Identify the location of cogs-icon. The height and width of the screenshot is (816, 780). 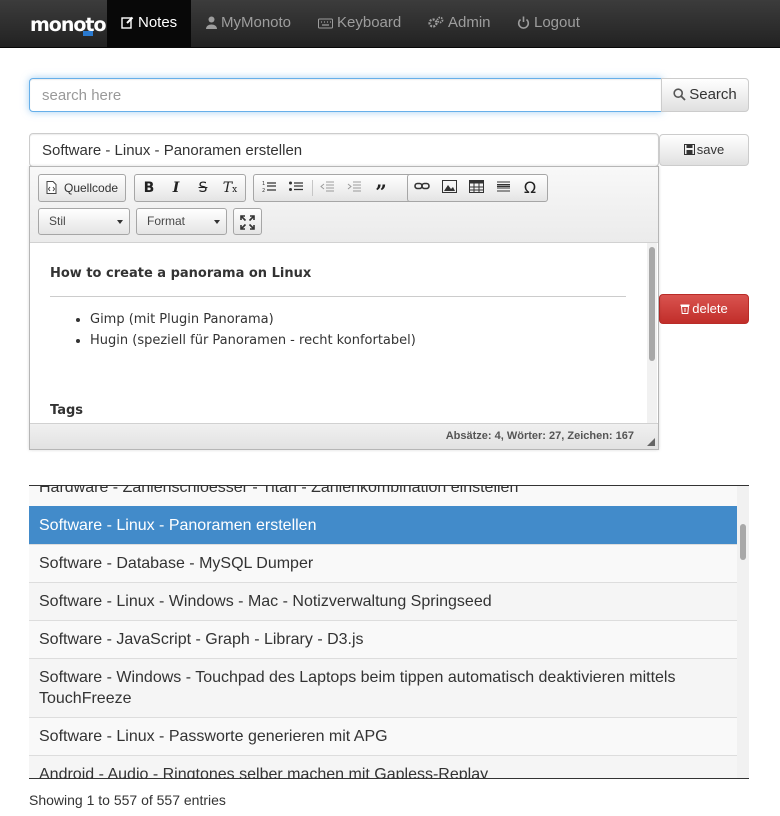
(436, 22).